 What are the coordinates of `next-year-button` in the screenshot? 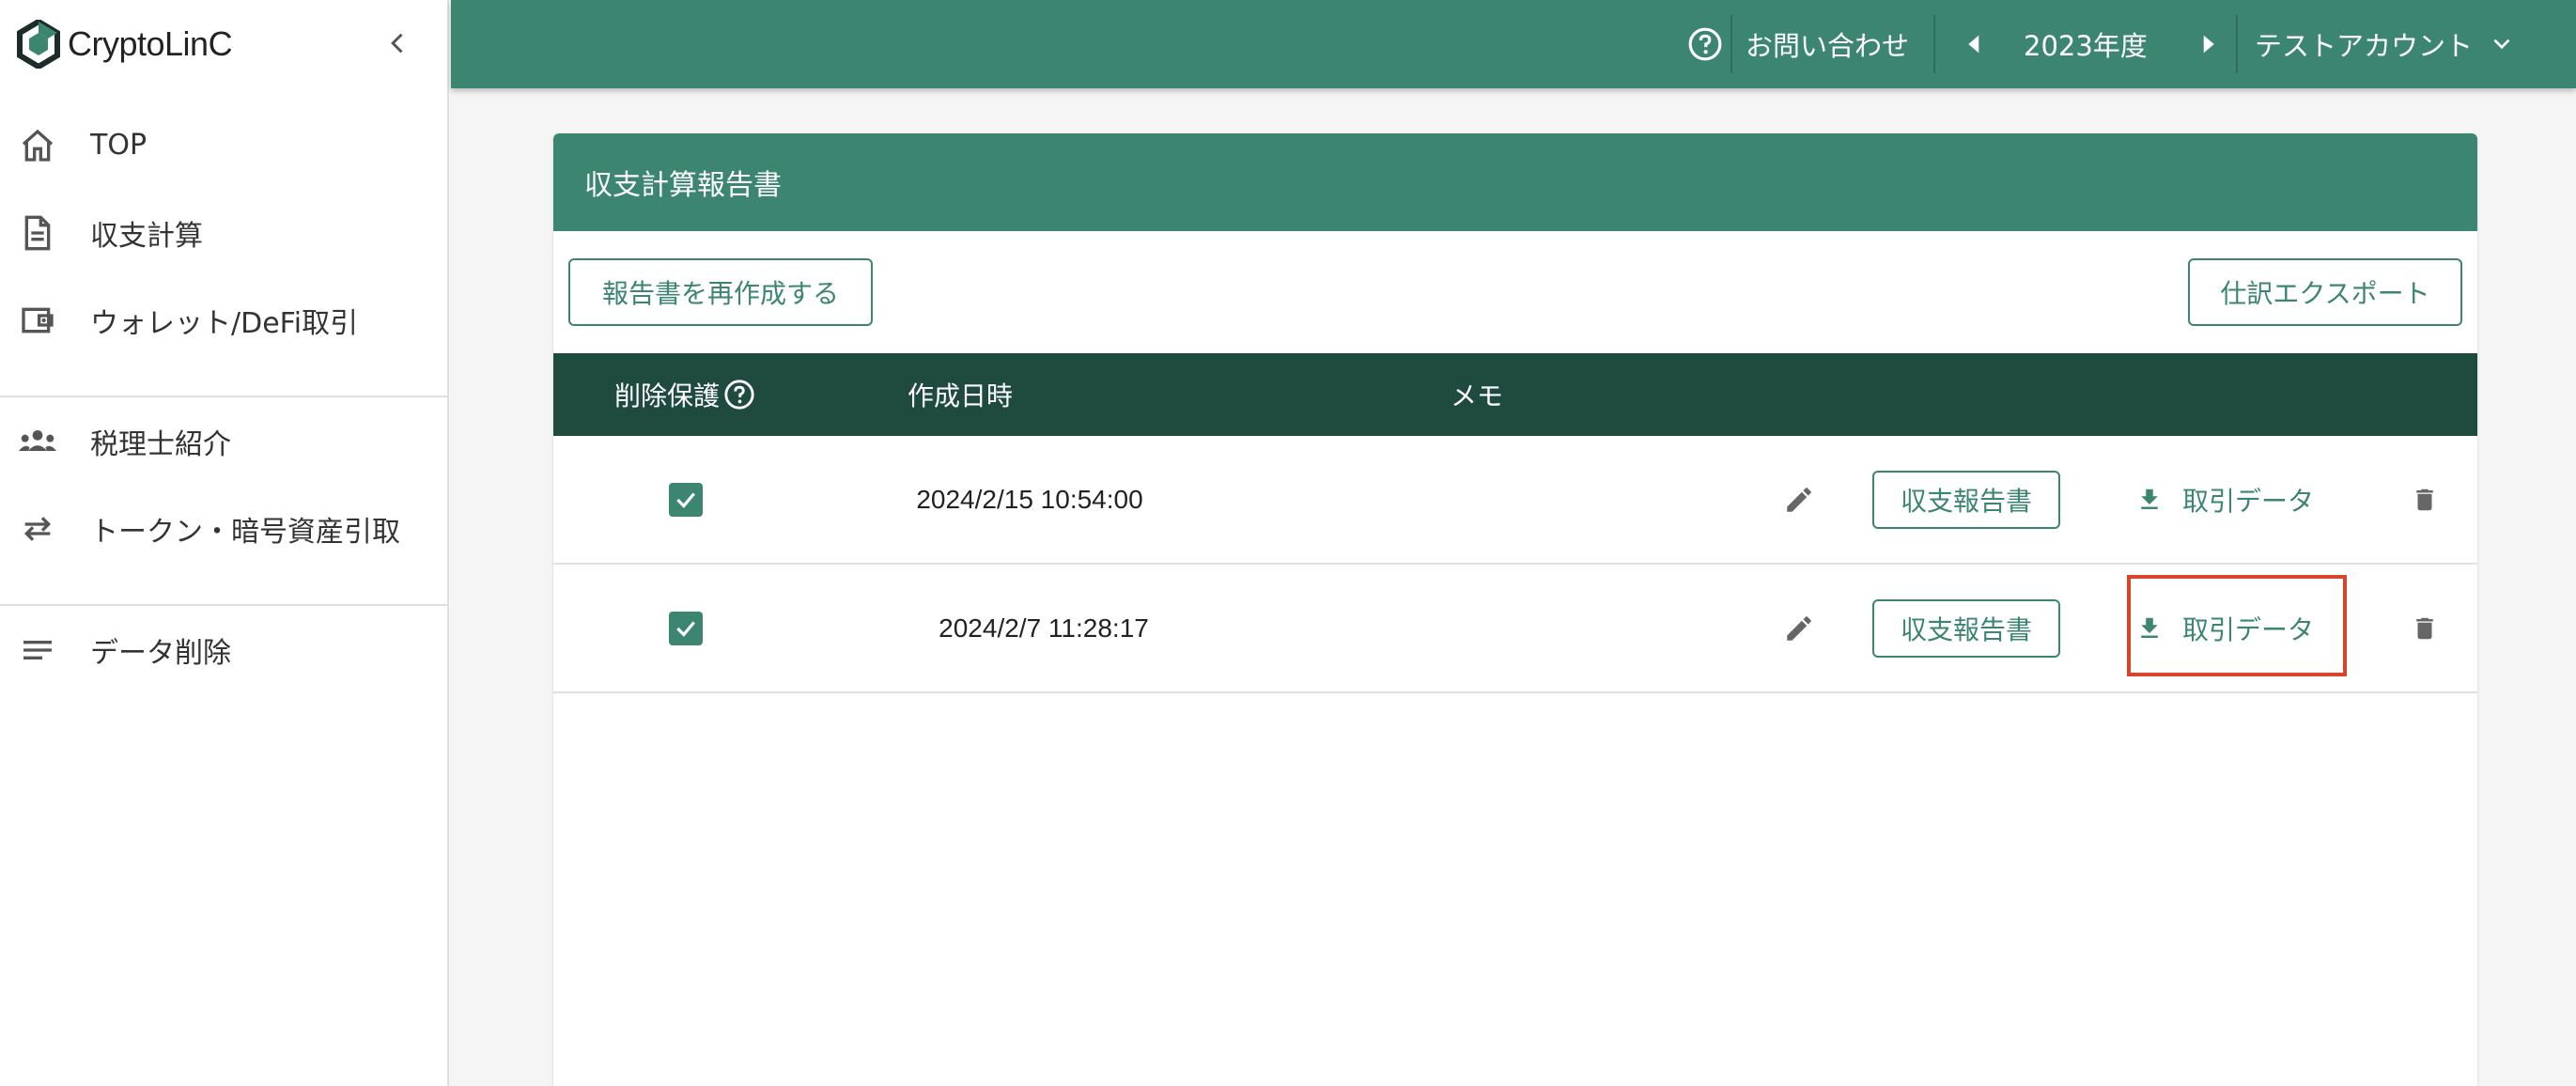 It's located at (2209, 44).